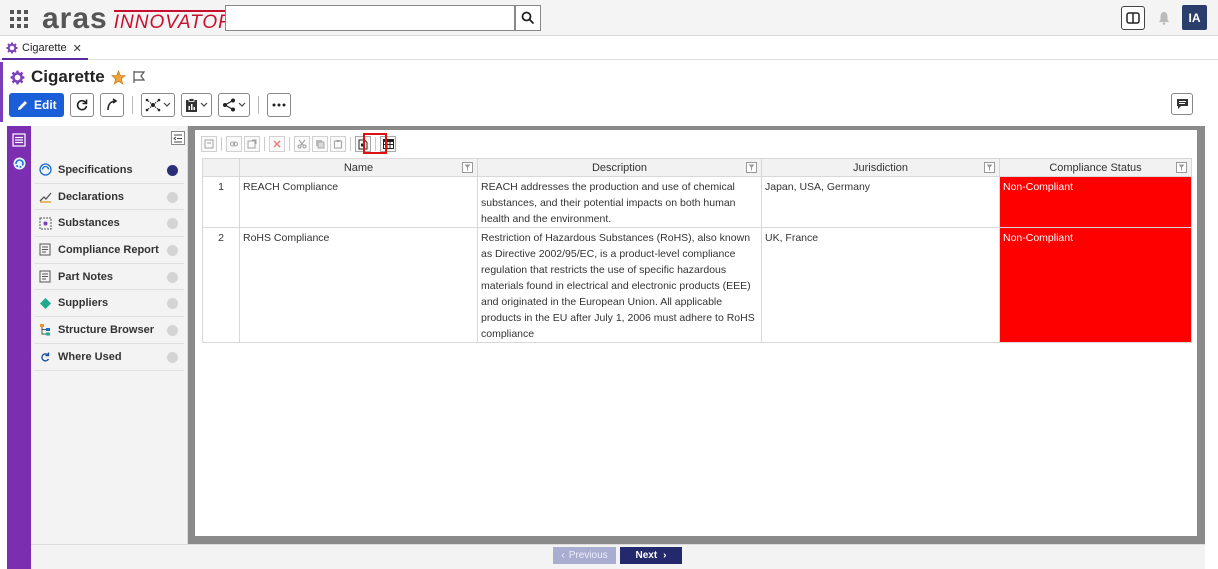  What do you see at coordinates (167, 104) in the screenshot?
I see `chevron-down-icon` at bounding box center [167, 104].